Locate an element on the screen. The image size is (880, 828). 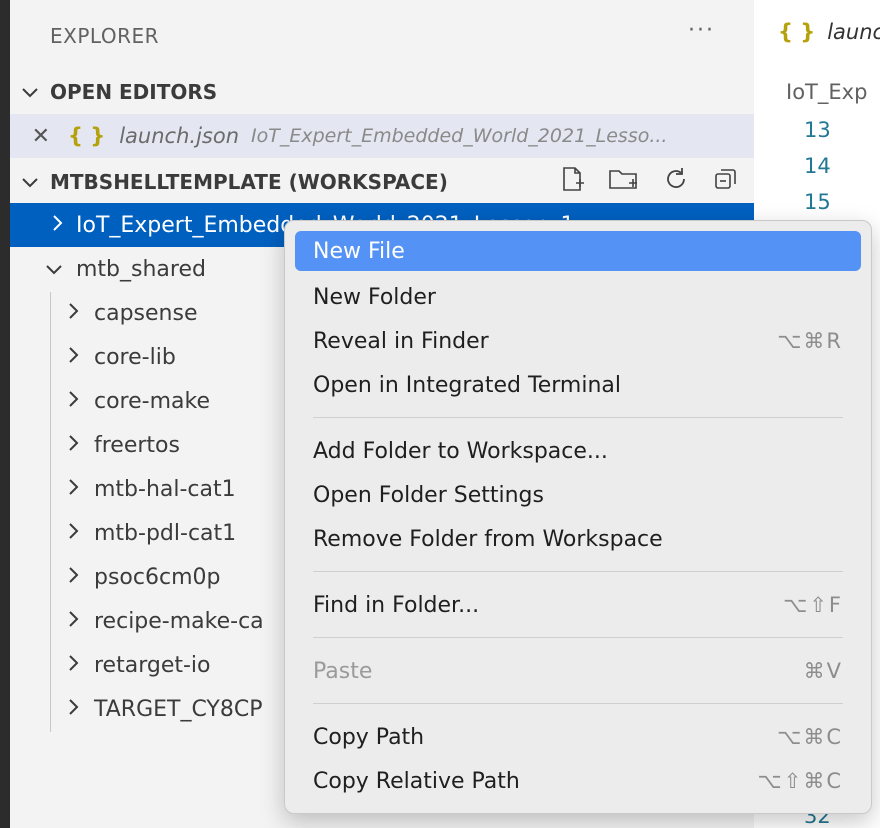
menu-item-copy-path: Copy Path ⌥⌘C is located at coordinates (578, 737).